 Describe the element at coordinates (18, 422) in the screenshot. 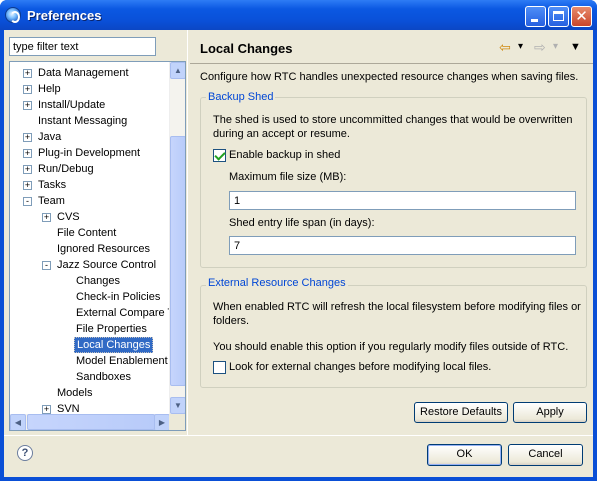

I see `scroll-left-button: ◀` at that location.